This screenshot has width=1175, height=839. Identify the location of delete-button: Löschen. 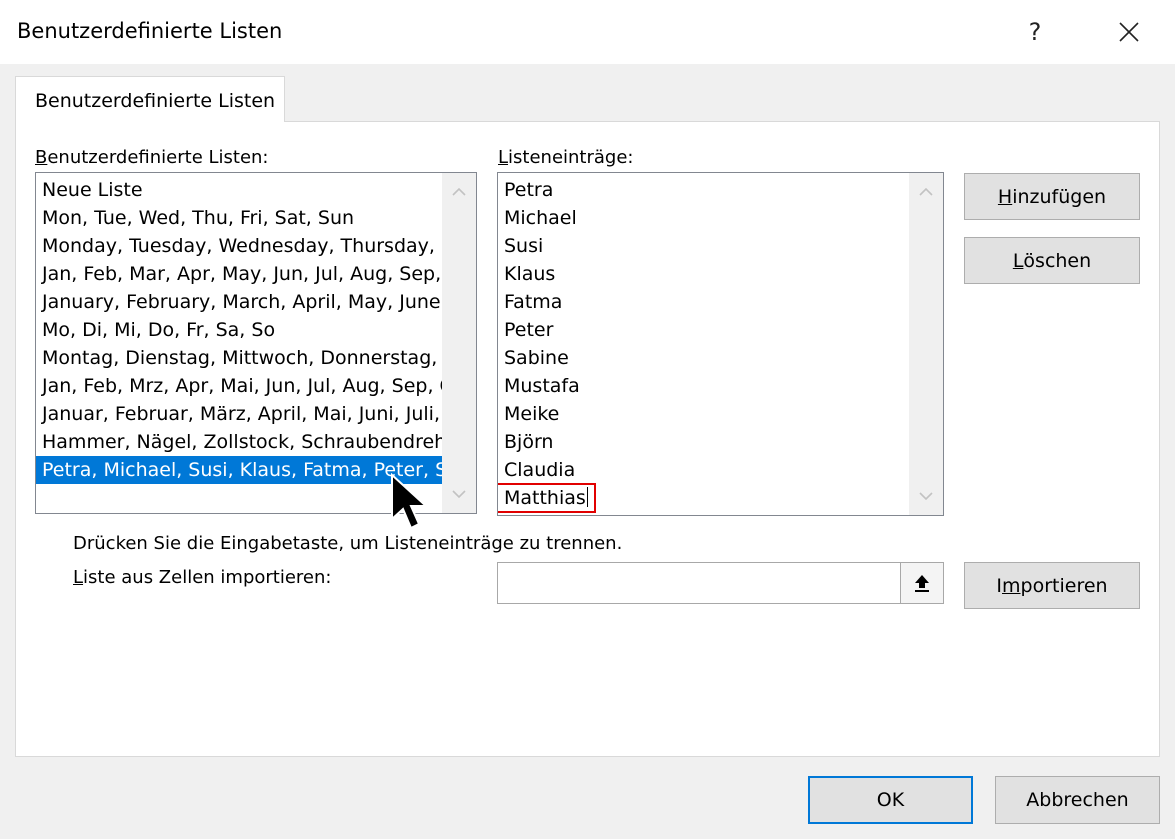
(1052, 260).